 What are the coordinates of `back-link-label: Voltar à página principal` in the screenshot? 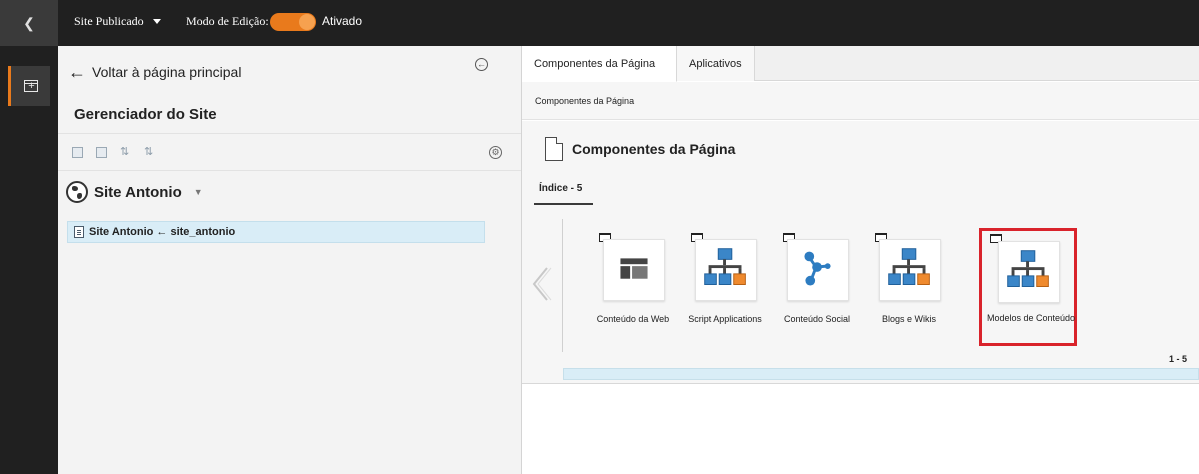 It's located at (167, 72).